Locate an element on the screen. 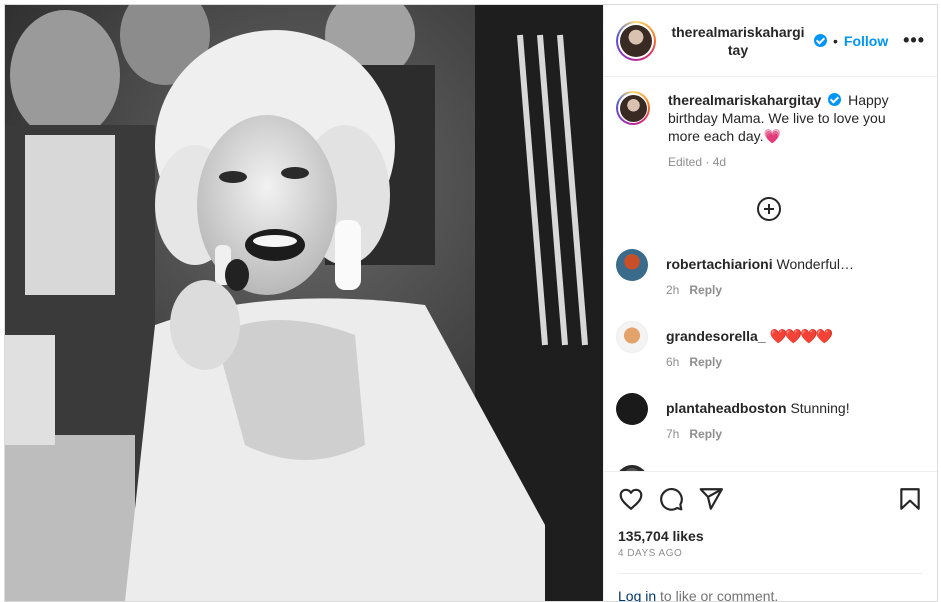 This screenshot has height=602, width=941. likes-count: 135,704 likes is located at coordinates (770, 536).